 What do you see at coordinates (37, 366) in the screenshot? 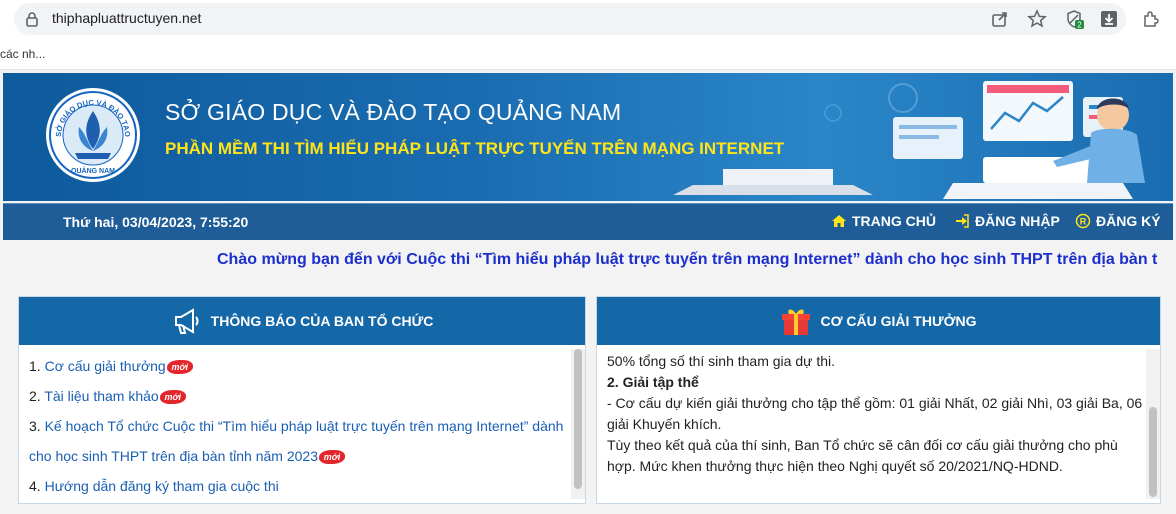
I see `notice-number: 1.` at bounding box center [37, 366].